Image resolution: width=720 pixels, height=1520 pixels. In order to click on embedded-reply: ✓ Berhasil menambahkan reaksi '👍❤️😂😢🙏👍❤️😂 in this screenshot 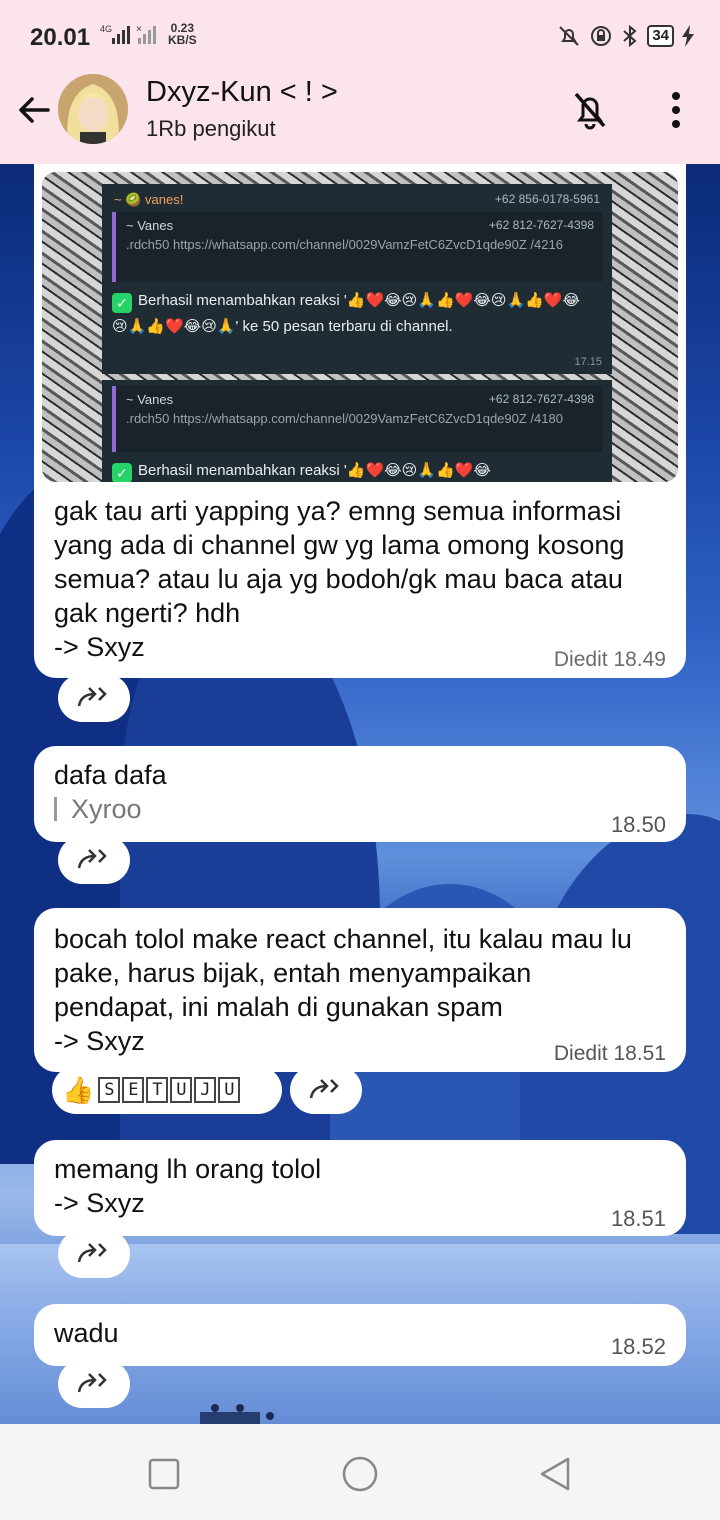, I will do `click(352, 470)`.